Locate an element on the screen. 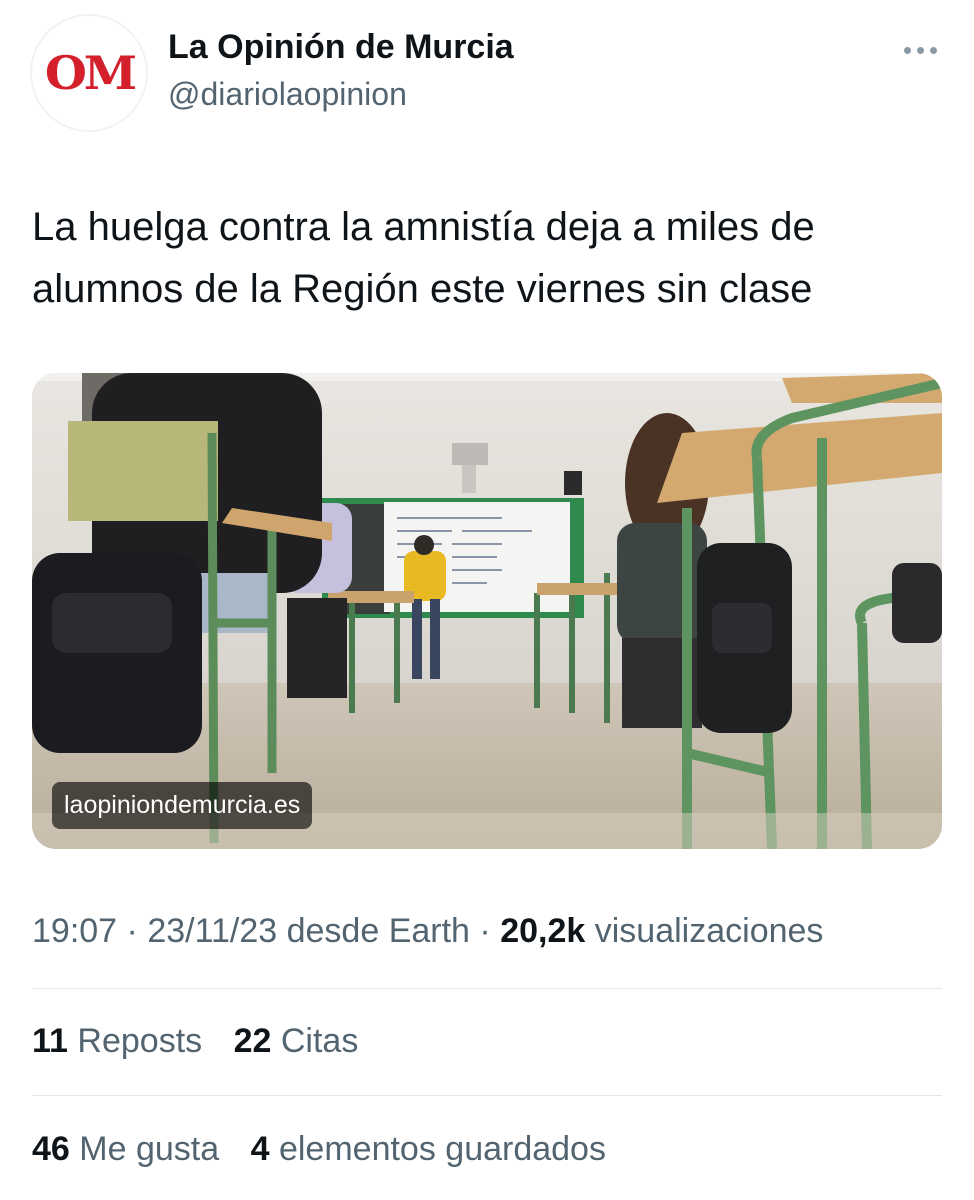 The width and height of the screenshot is (974, 1200). reposts-count: 11 is located at coordinates (50, 1041).